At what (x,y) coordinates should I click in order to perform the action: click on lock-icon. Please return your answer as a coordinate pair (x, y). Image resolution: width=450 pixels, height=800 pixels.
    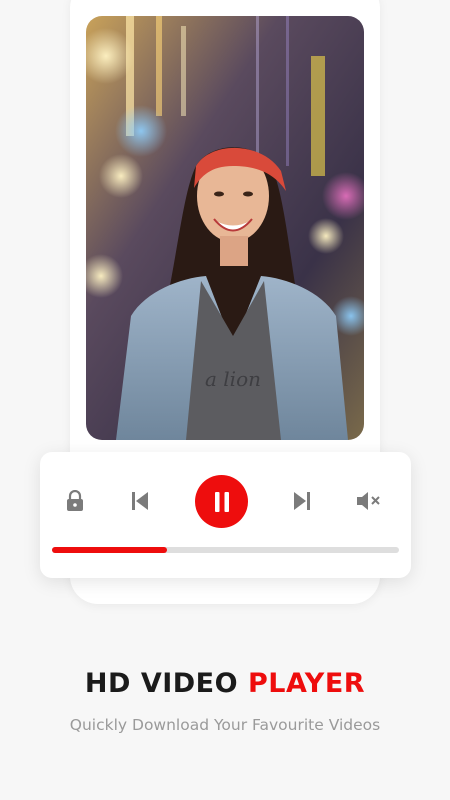
    Looking at the image, I should click on (75, 500).